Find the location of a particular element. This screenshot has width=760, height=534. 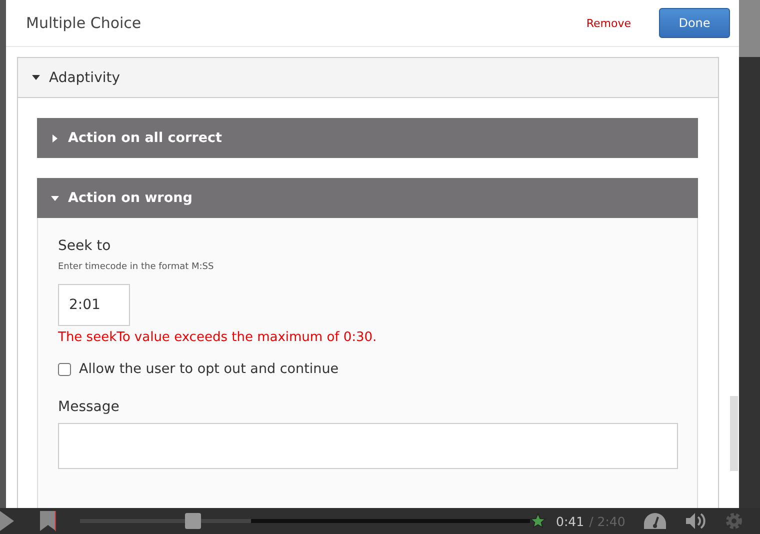

star-icon is located at coordinates (538, 521).